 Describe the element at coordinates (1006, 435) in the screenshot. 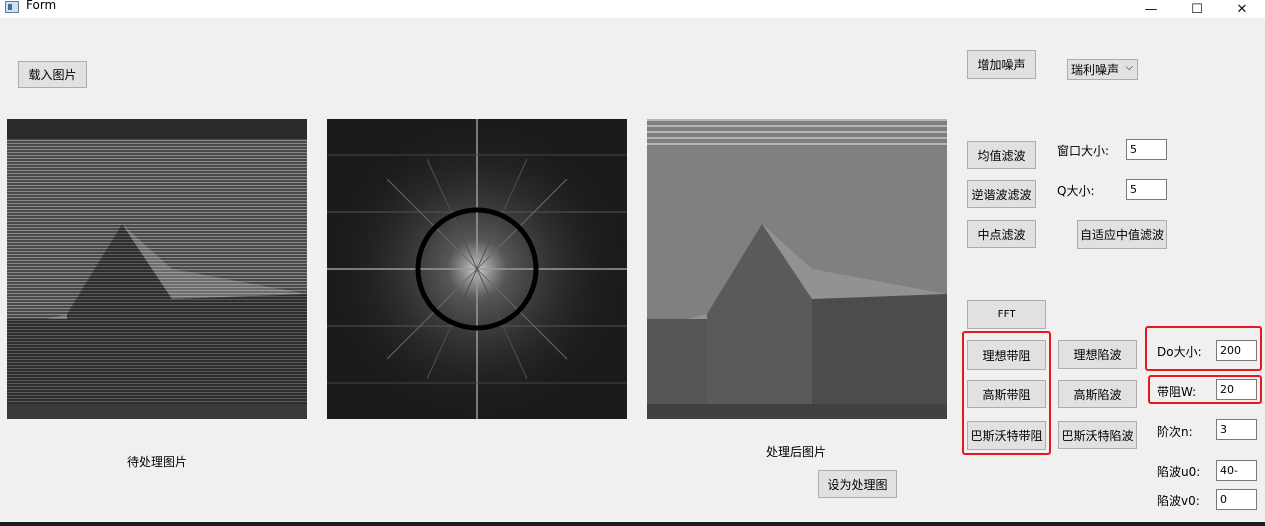

I see `butterworth-bandstop-button: 巴斯沃特带阻` at that location.